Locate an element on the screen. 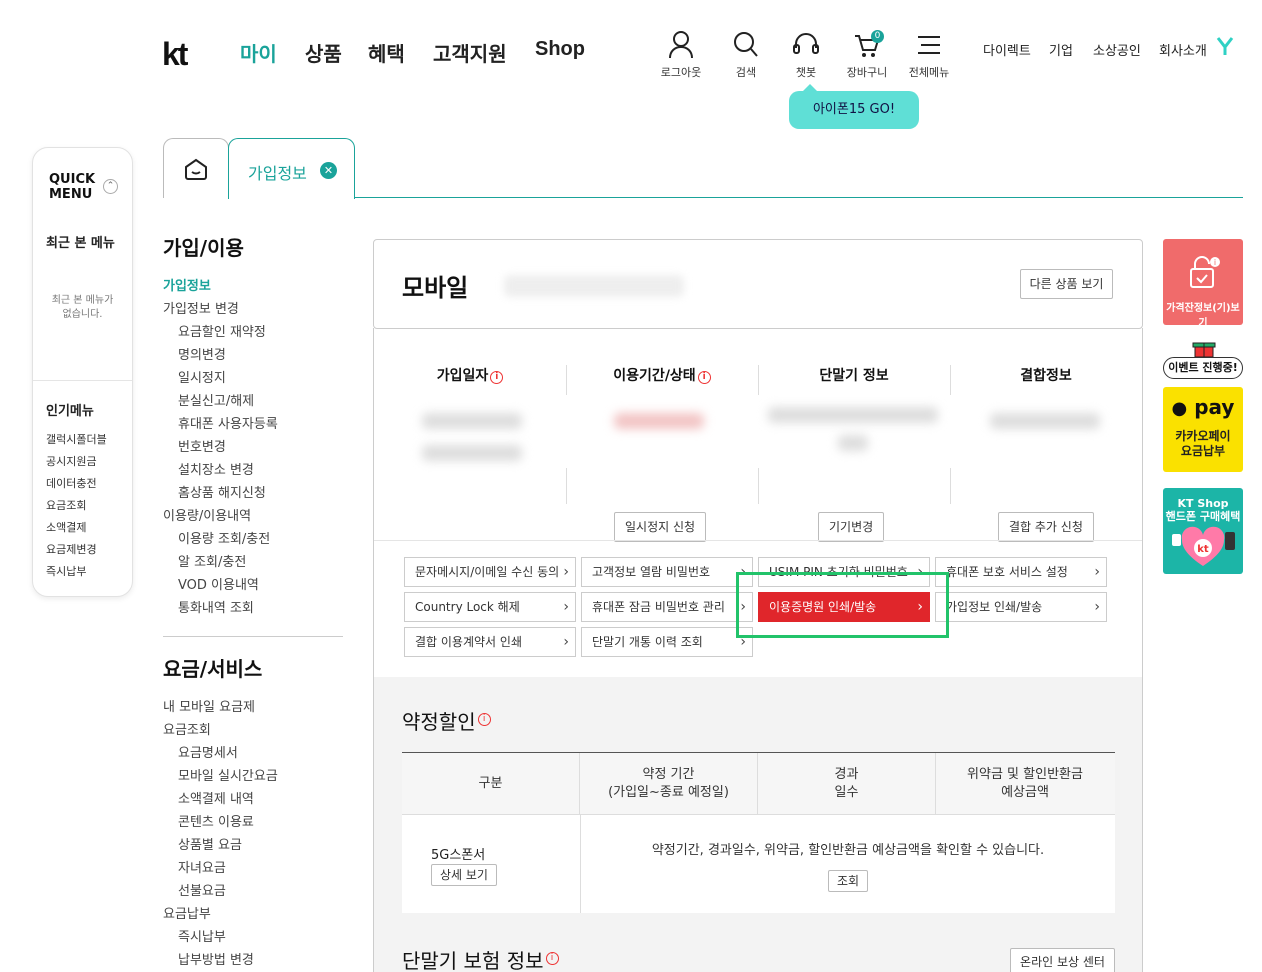 This screenshot has height=972, width=1262. quick-item: 즉시납부 is located at coordinates (76, 572).